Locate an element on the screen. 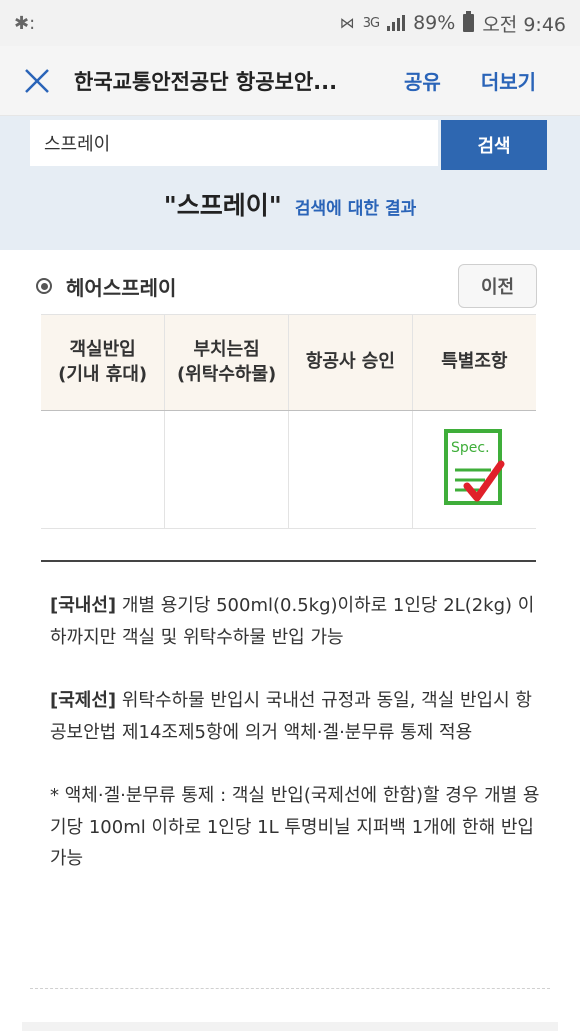  share-button: 공유 is located at coordinates (422, 80).